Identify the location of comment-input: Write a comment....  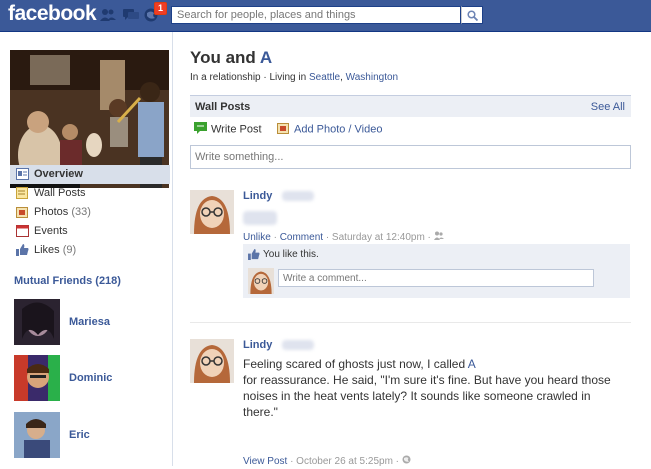
(436, 278).